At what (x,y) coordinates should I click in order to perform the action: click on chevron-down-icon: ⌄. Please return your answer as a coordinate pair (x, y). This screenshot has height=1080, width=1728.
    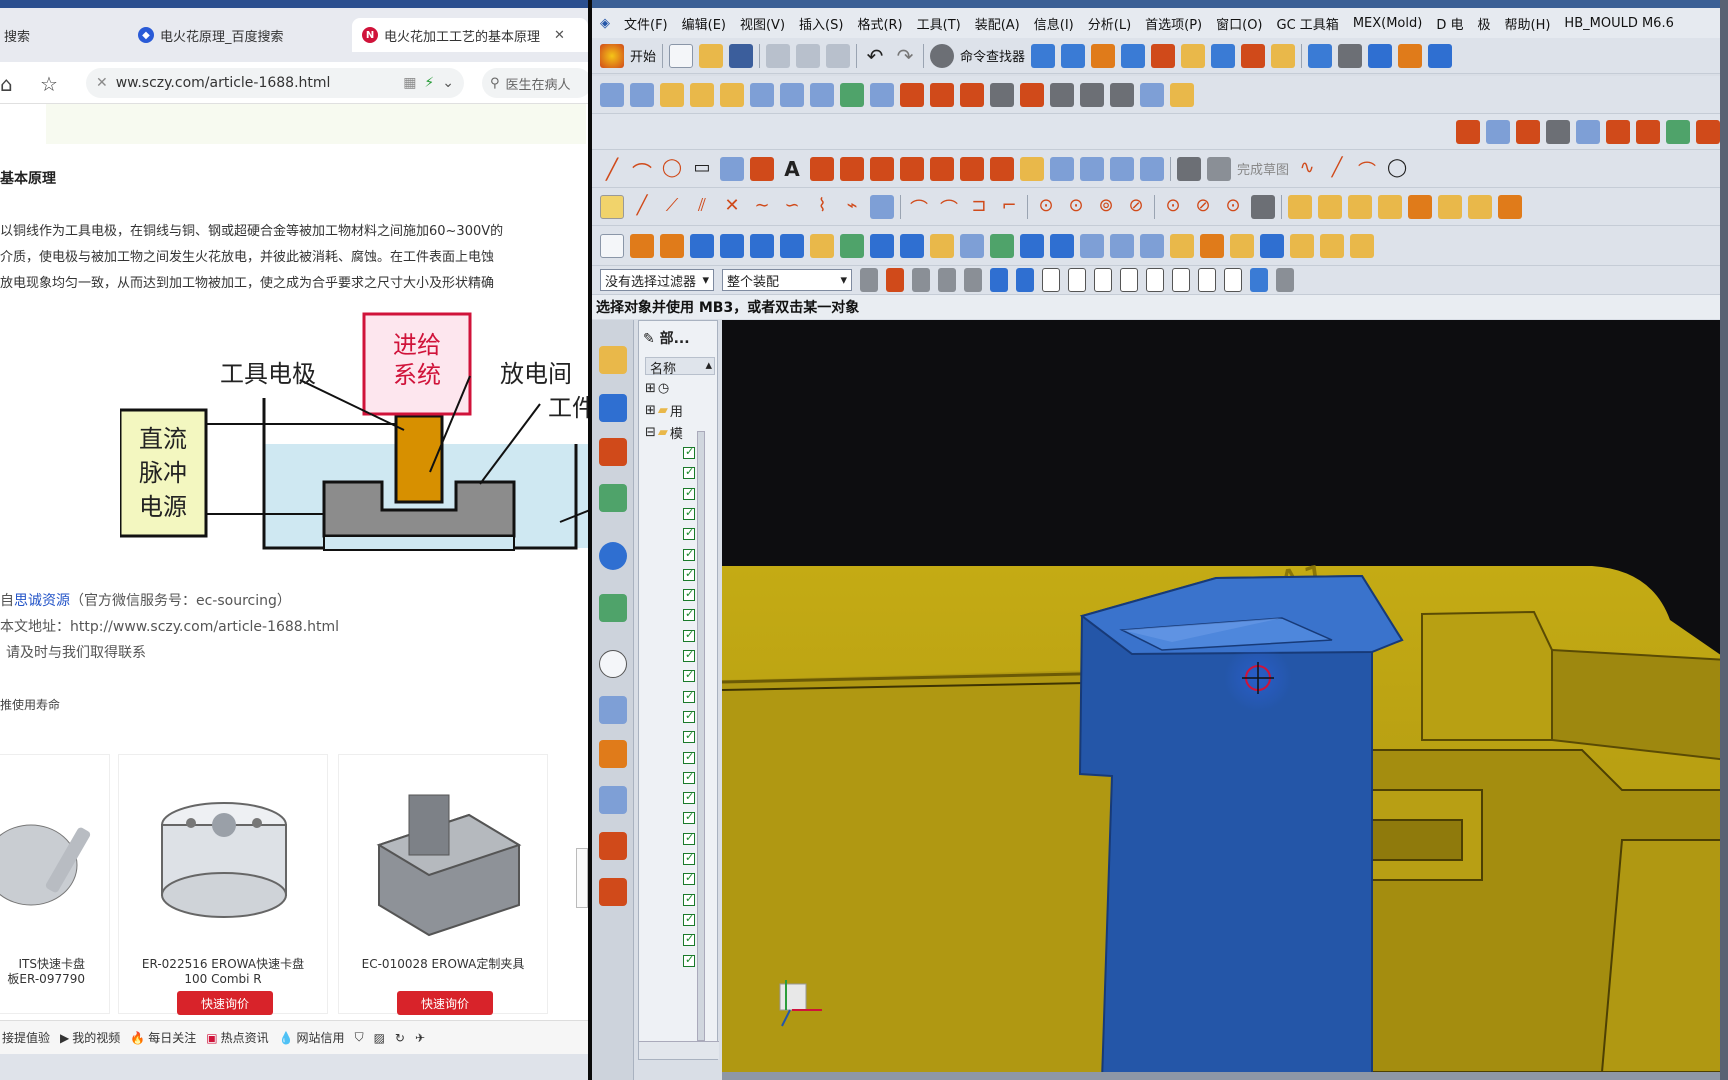
    Looking at the image, I should click on (448, 83).